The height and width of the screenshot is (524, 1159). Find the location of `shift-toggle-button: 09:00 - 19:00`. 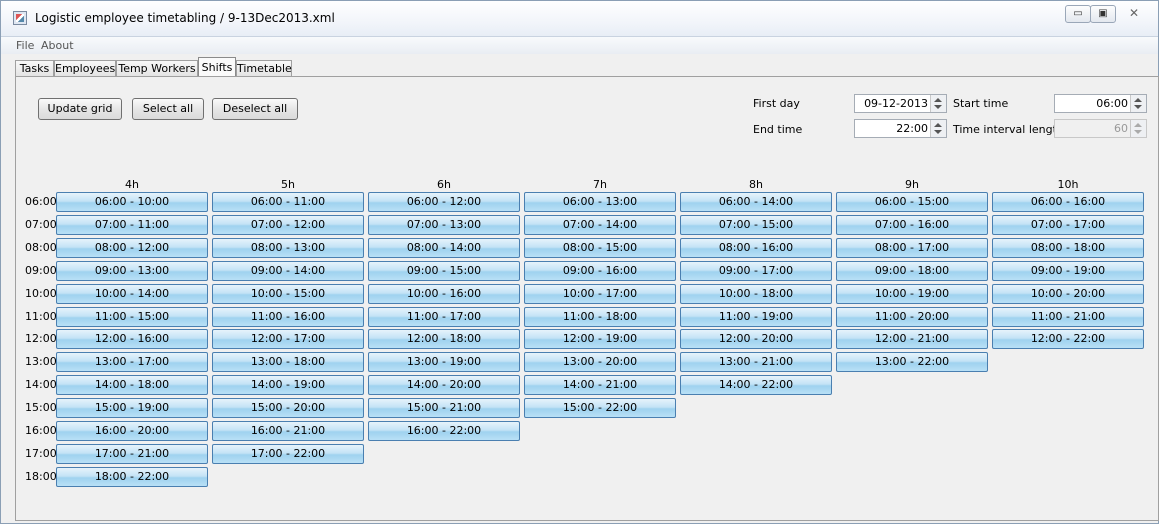

shift-toggle-button: 09:00 - 19:00 is located at coordinates (1068, 271).